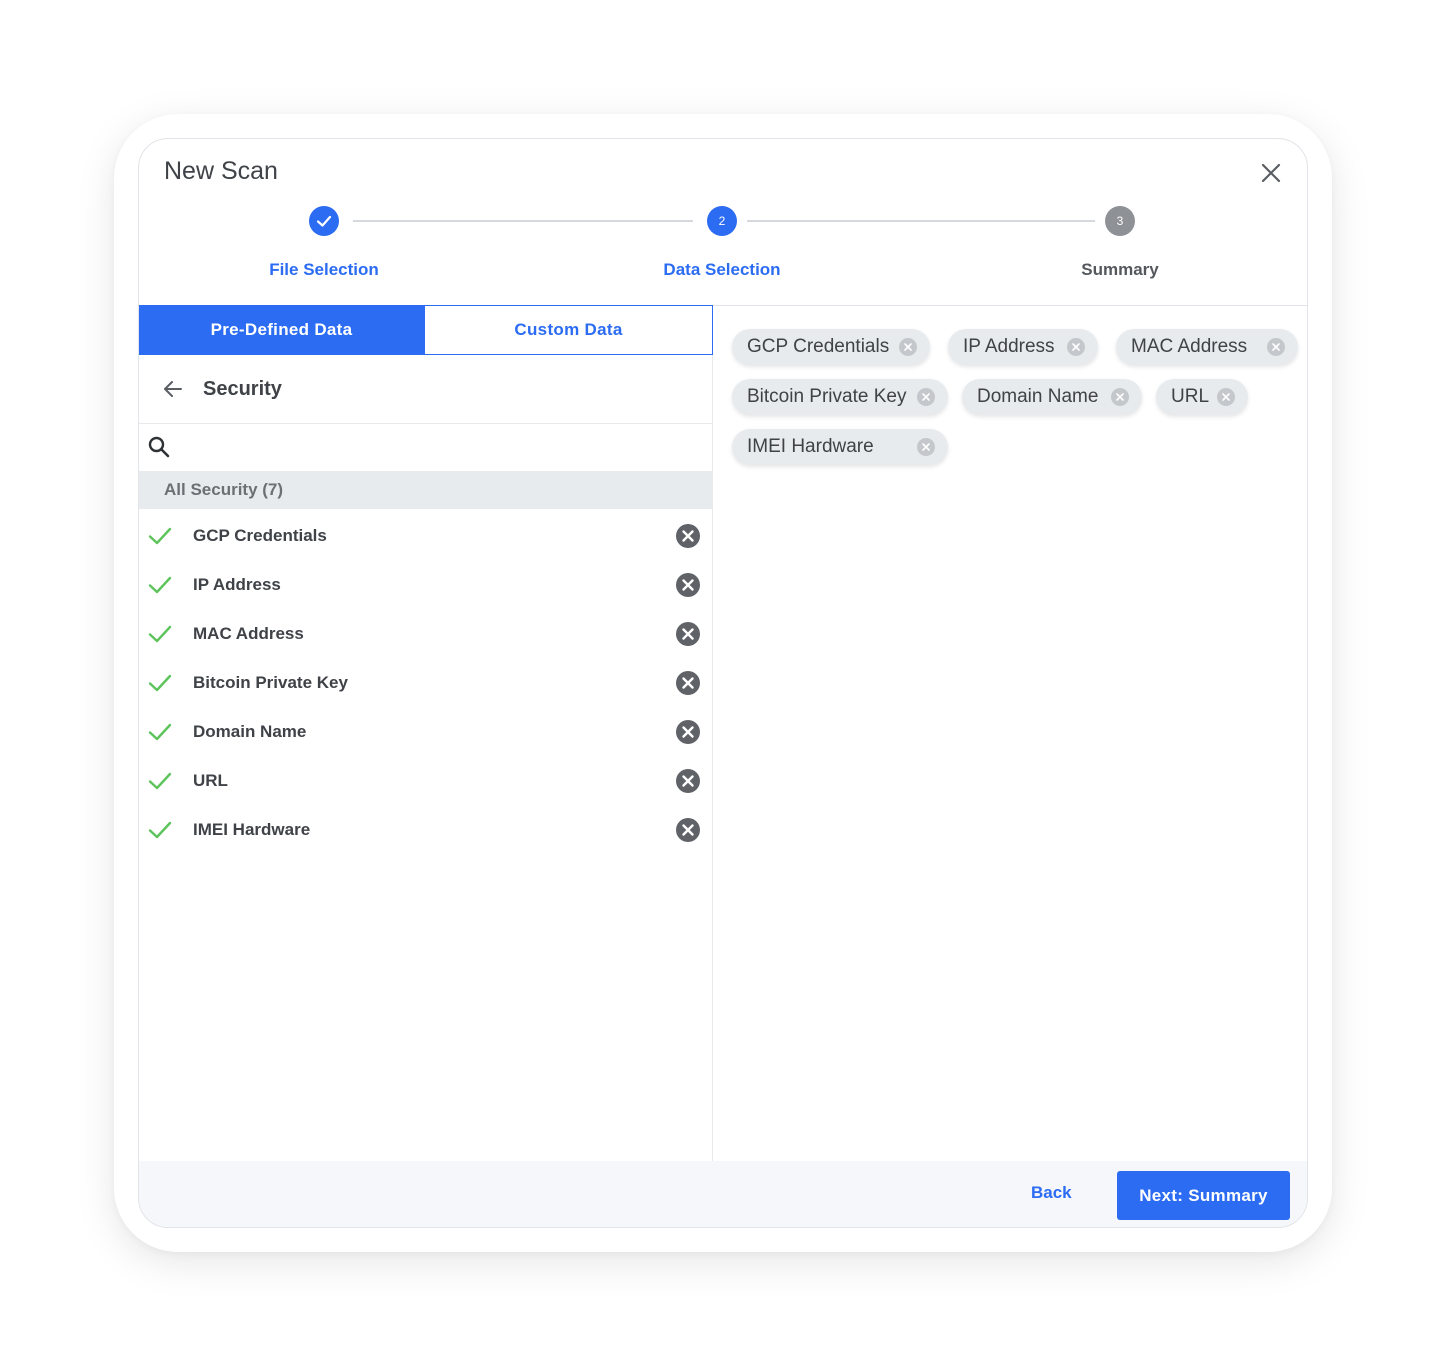  What do you see at coordinates (270, 682) in the screenshot?
I see `list-item-label: Bitcoin Private Key` at bounding box center [270, 682].